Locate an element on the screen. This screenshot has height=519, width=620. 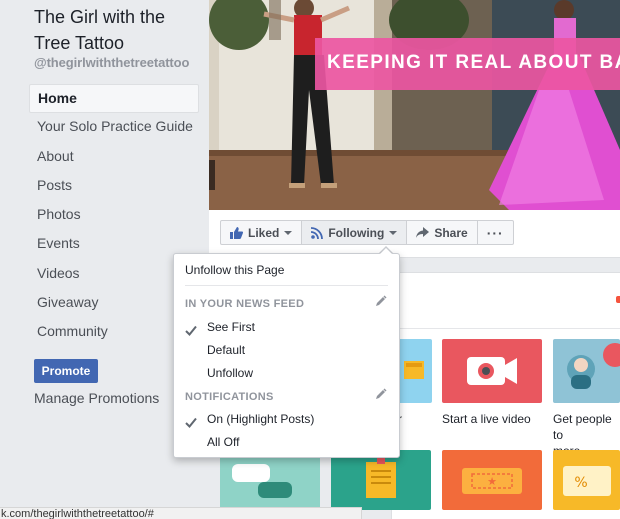
notifications-on-highlight-option: On (Highlight Posts) is located at coordinates (286, 419).